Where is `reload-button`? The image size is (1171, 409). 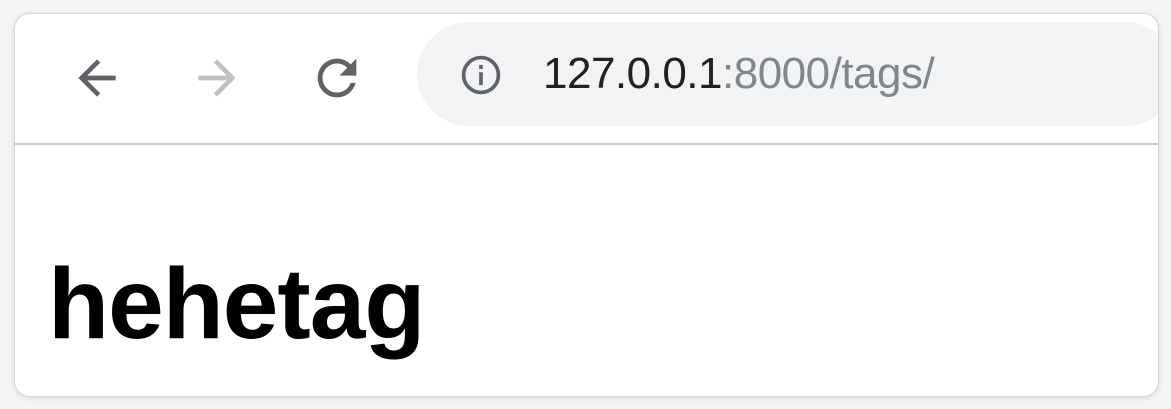 reload-button is located at coordinates (337, 78).